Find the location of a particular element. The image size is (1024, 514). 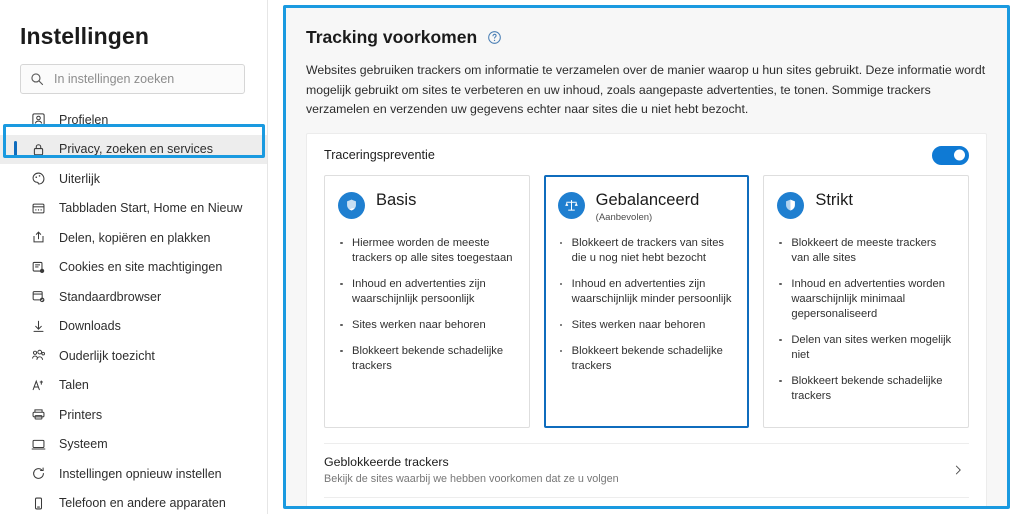

sidebar-item-privacy-zoeken-en-services: Privacy, zoeken en services is located at coordinates (133, 149).